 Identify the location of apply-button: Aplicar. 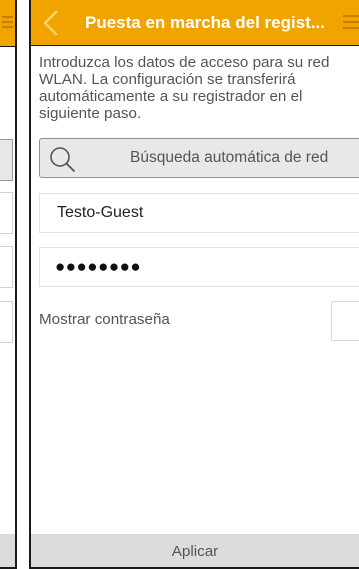
(195, 550).